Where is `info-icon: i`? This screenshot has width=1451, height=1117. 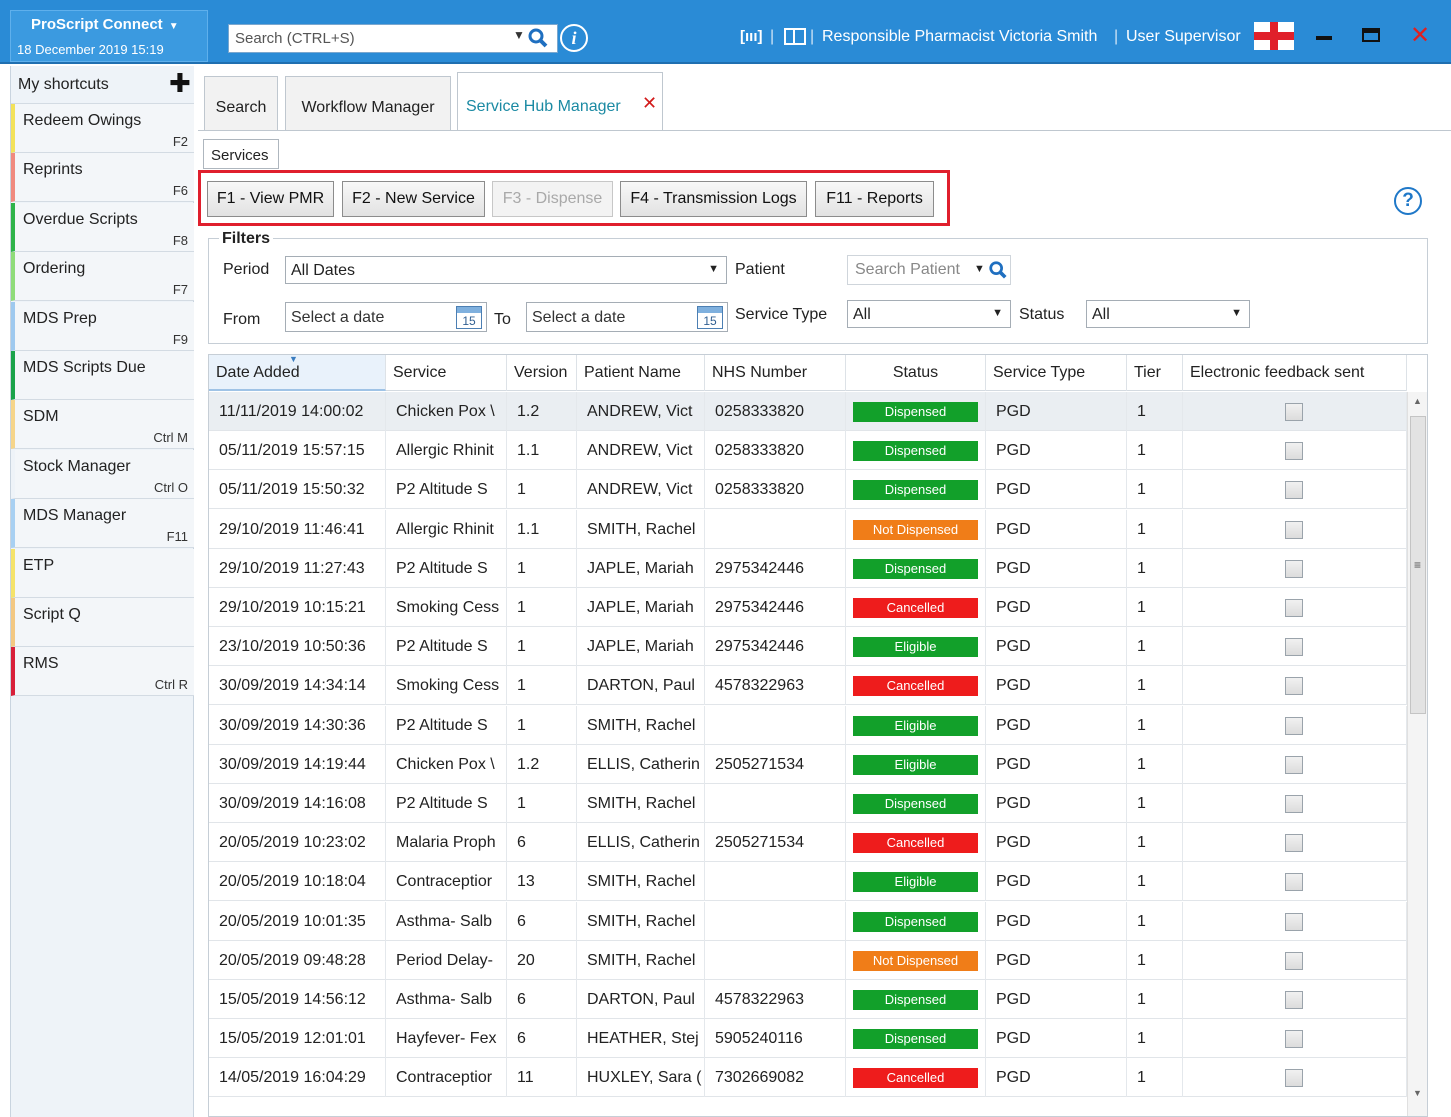 info-icon: i is located at coordinates (574, 38).